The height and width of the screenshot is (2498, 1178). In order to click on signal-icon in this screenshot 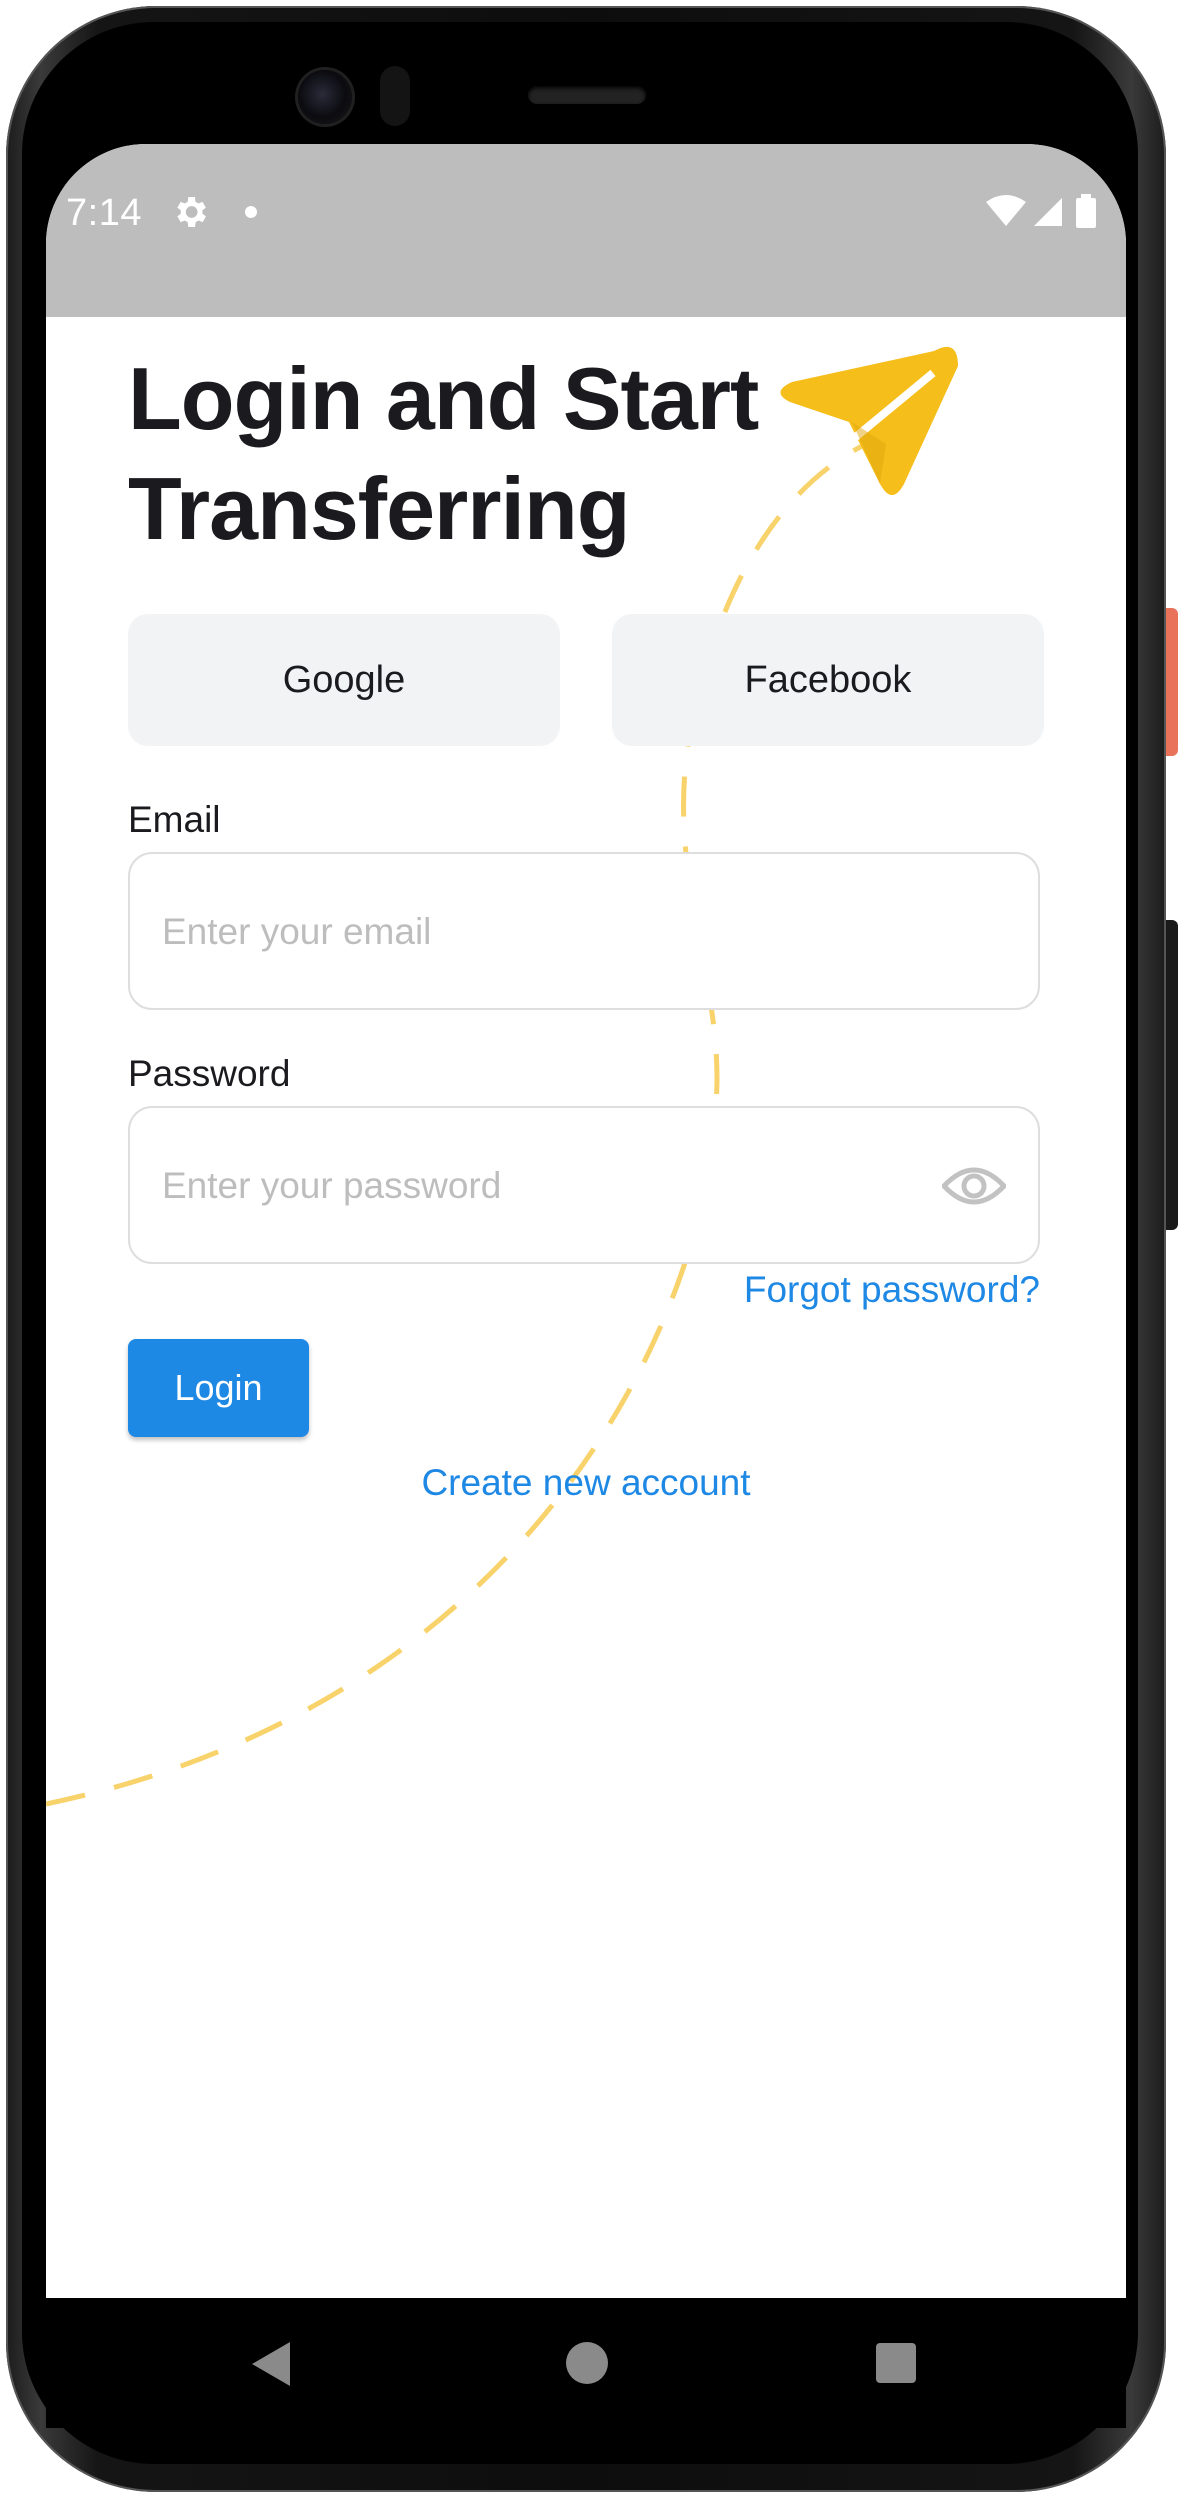, I will do `click(1048, 212)`.